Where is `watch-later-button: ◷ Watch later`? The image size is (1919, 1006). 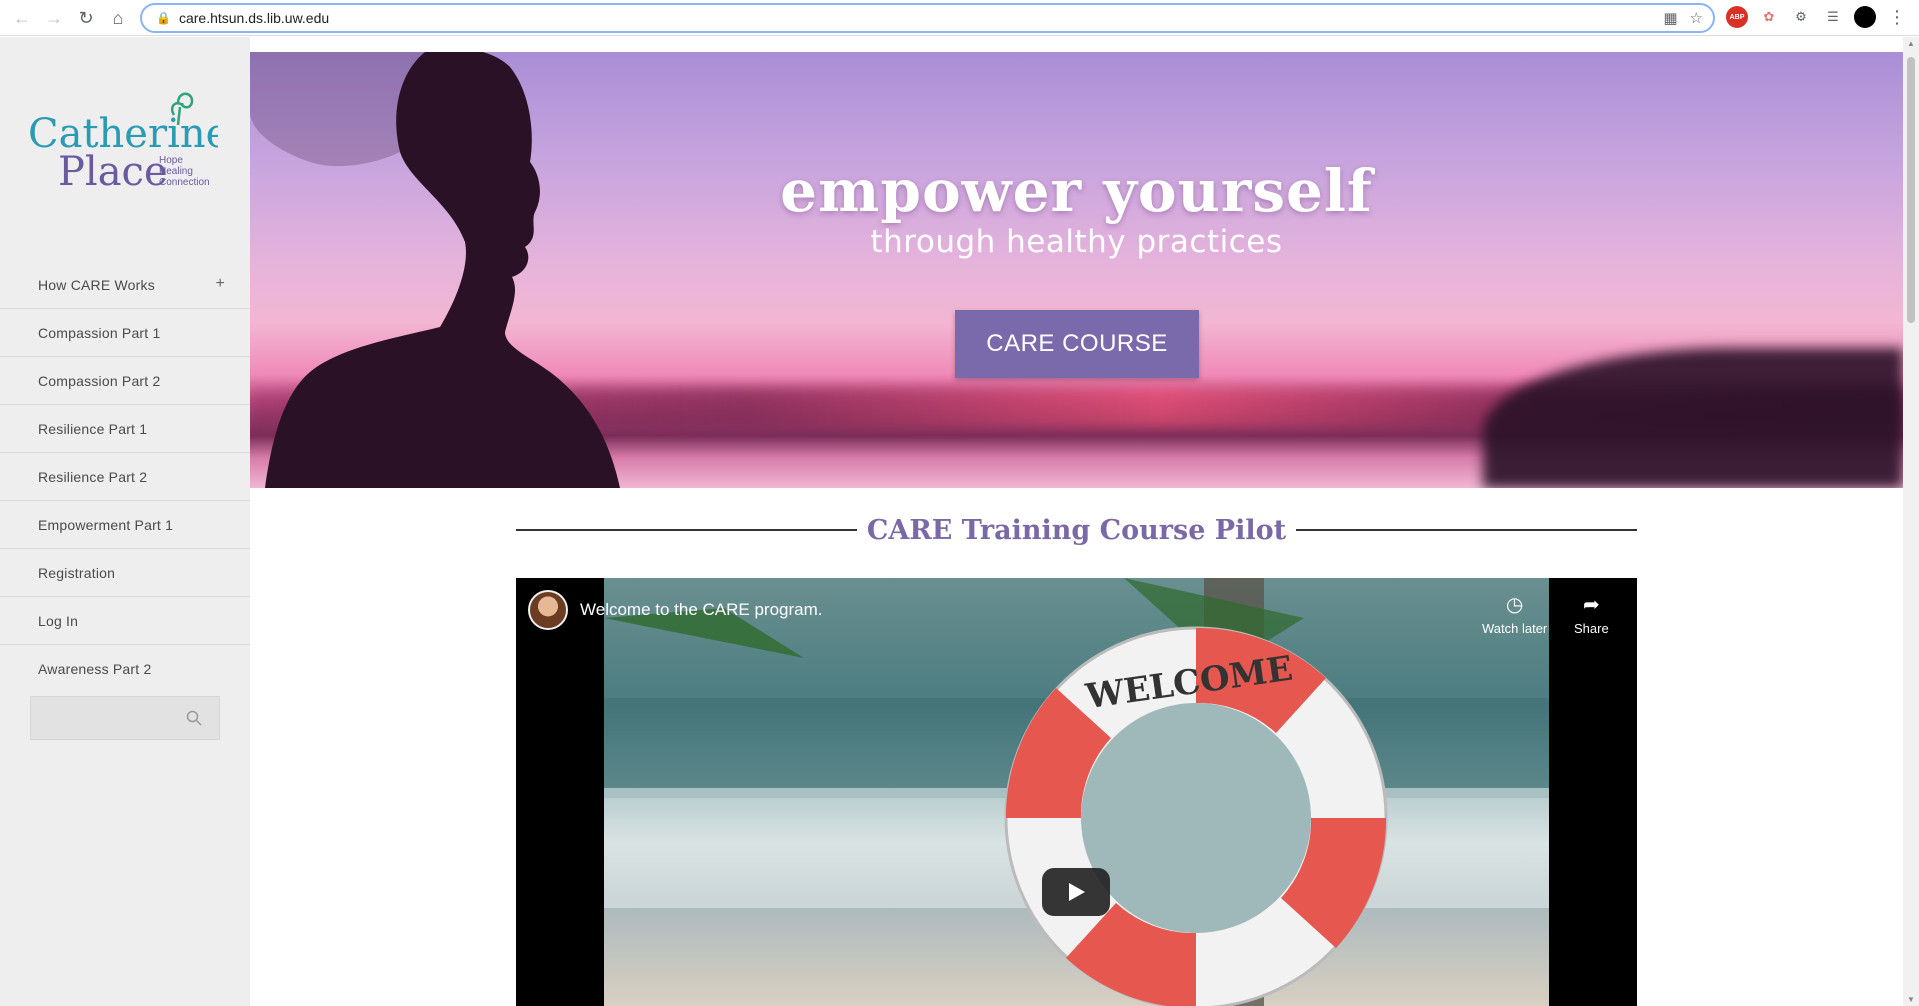
watch-later-button: ◷ Watch later is located at coordinates (1514, 614).